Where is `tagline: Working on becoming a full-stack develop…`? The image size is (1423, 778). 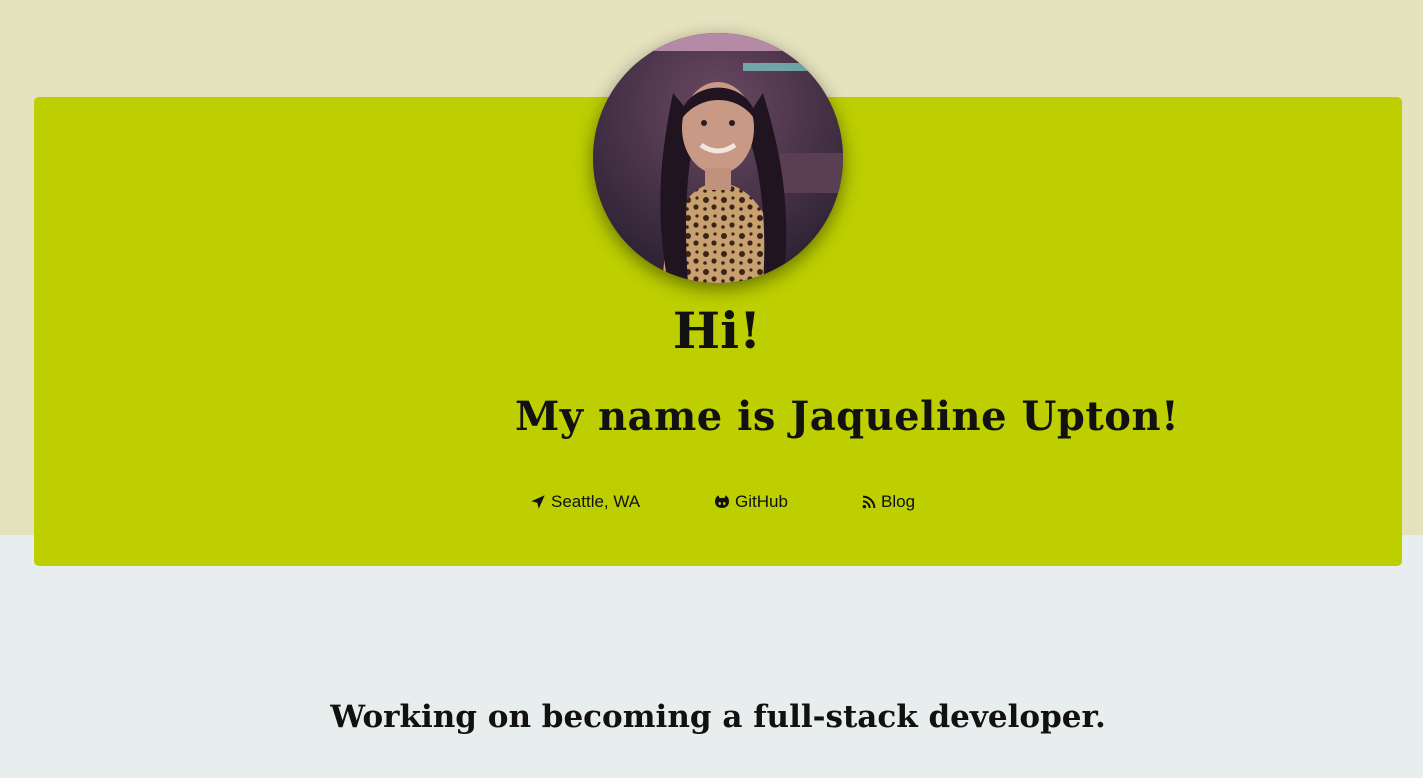
tagline: Working on becoming a full-stack develop… is located at coordinates (718, 717).